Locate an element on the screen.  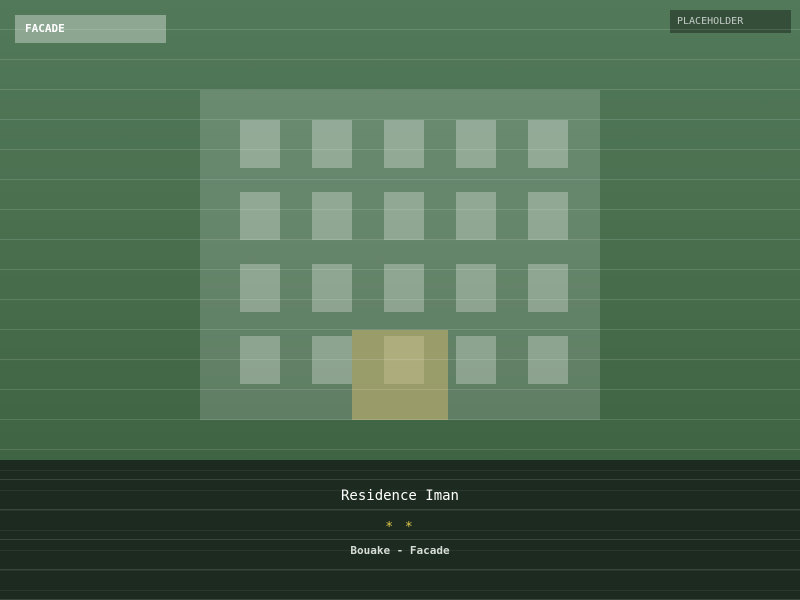
hotel-name: Residence Iman is located at coordinates (399, 496).